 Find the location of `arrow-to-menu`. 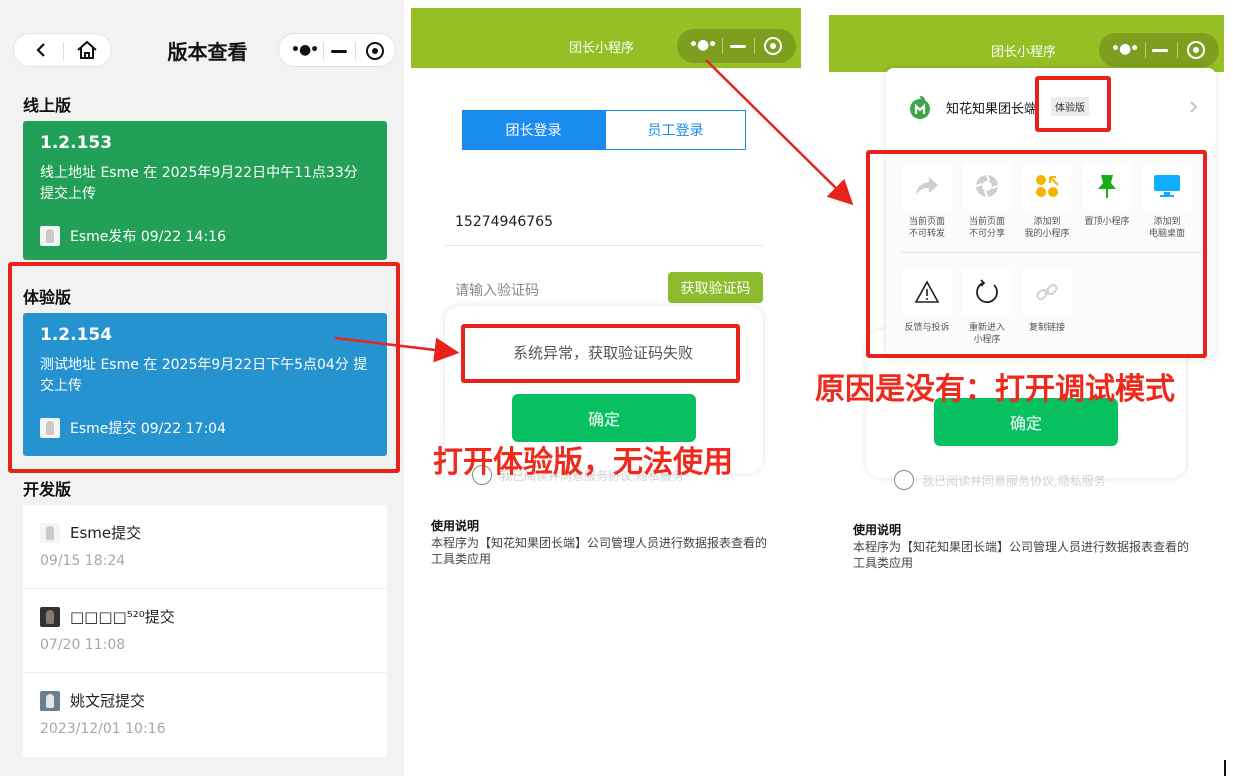

arrow-to-menu is located at coordinates (779, 132).